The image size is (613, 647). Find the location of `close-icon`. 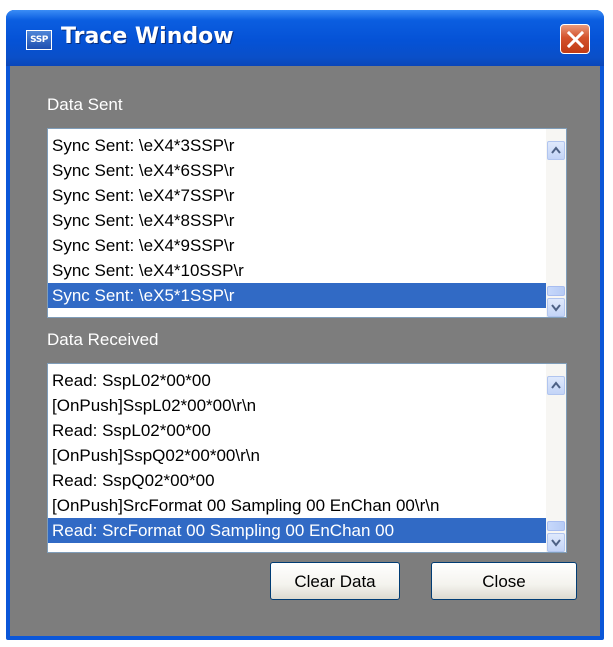

close-icon is located at coordinates (575, 39).